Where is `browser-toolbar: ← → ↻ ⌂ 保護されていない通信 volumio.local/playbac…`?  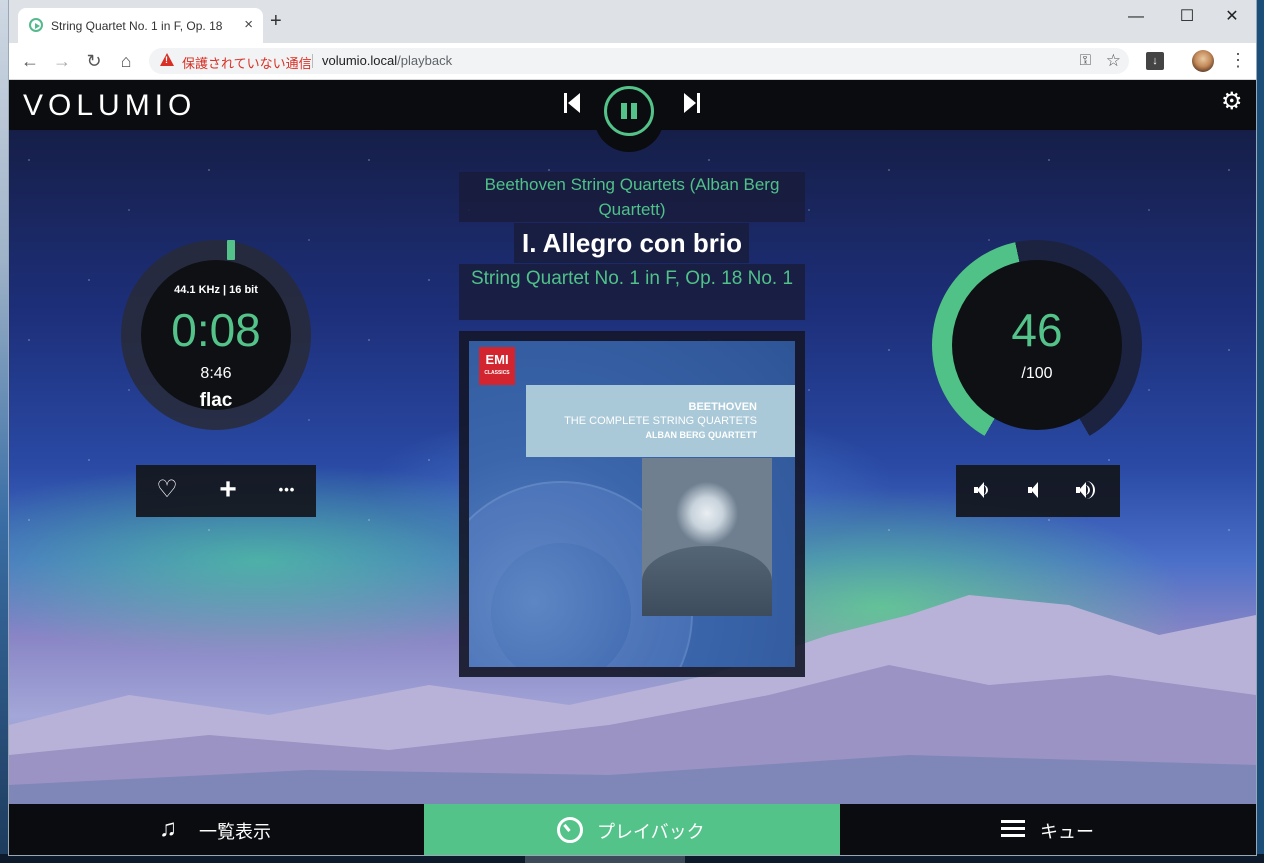 browser-toolbar: ← → ↻ ⌂ 保護されていない通信 volumio.local/playbac… is located at coordinates (632, 61).